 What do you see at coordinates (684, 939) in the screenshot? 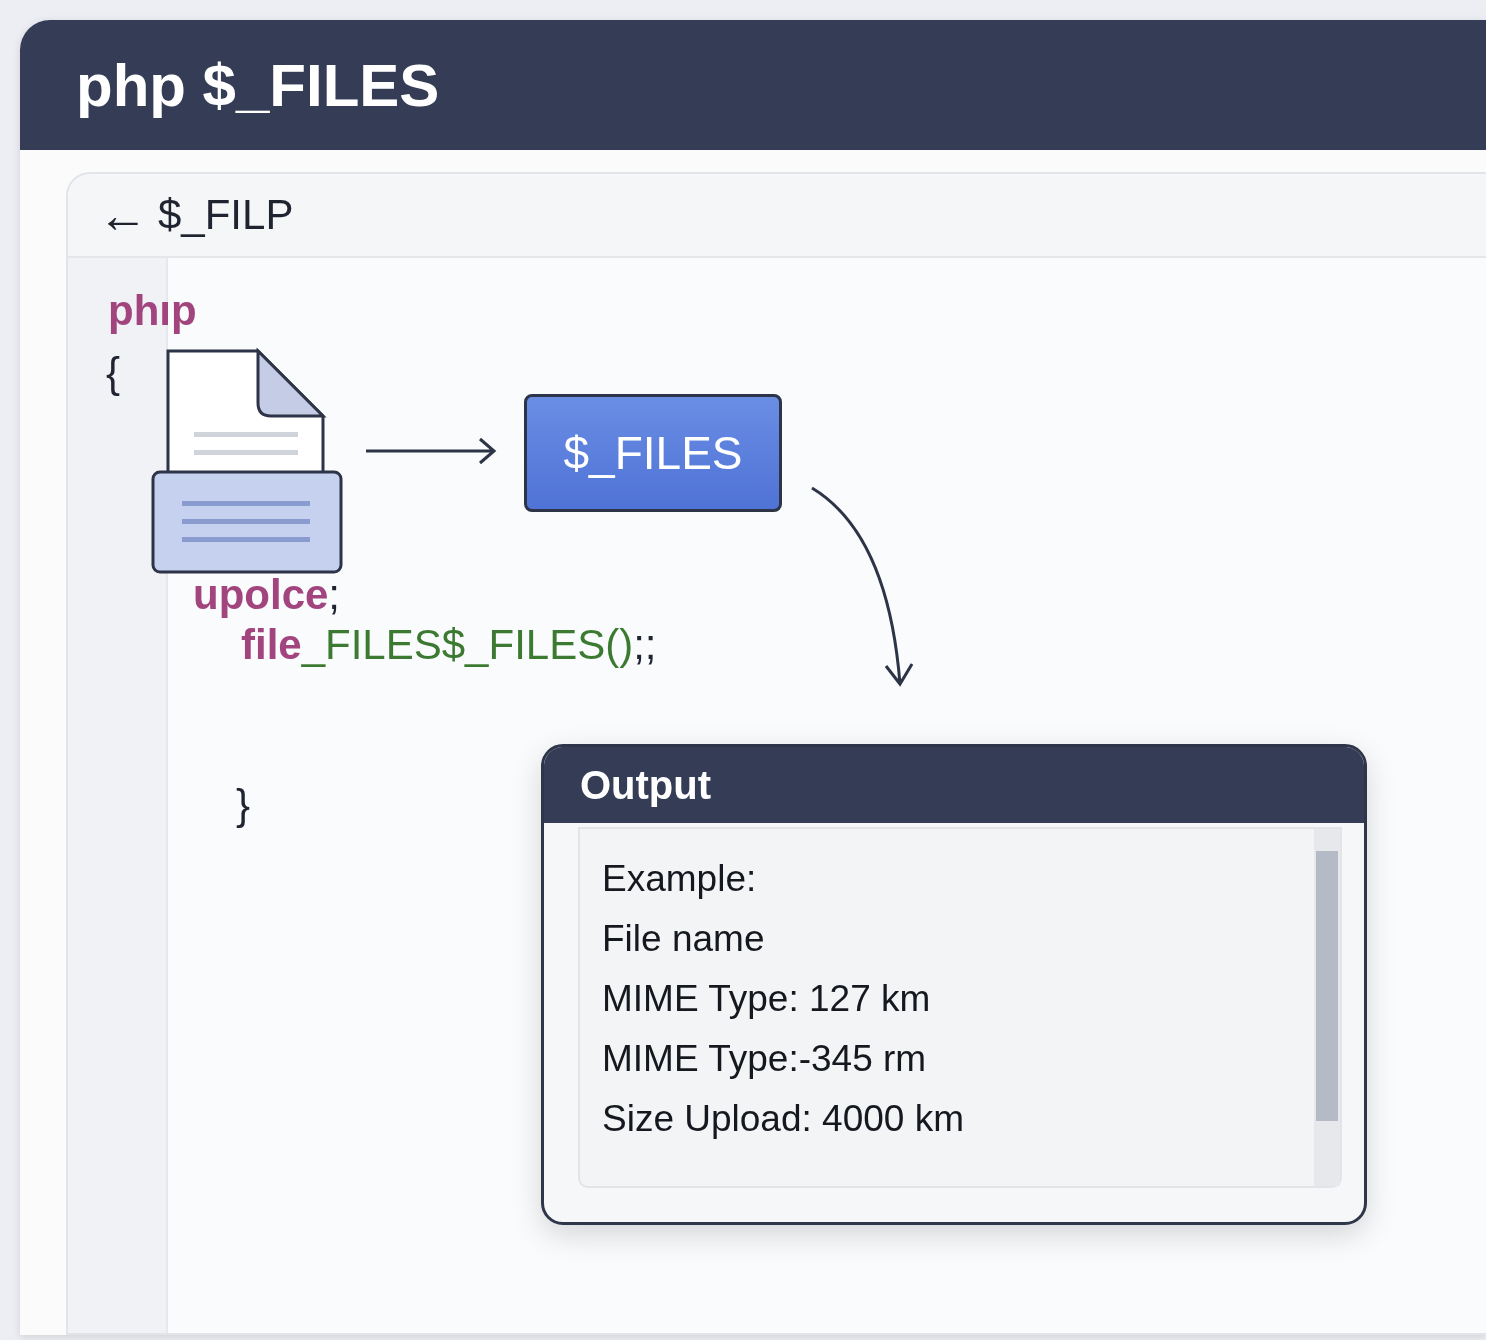
I see `output-line: File name` at bounding box center [684, 939].